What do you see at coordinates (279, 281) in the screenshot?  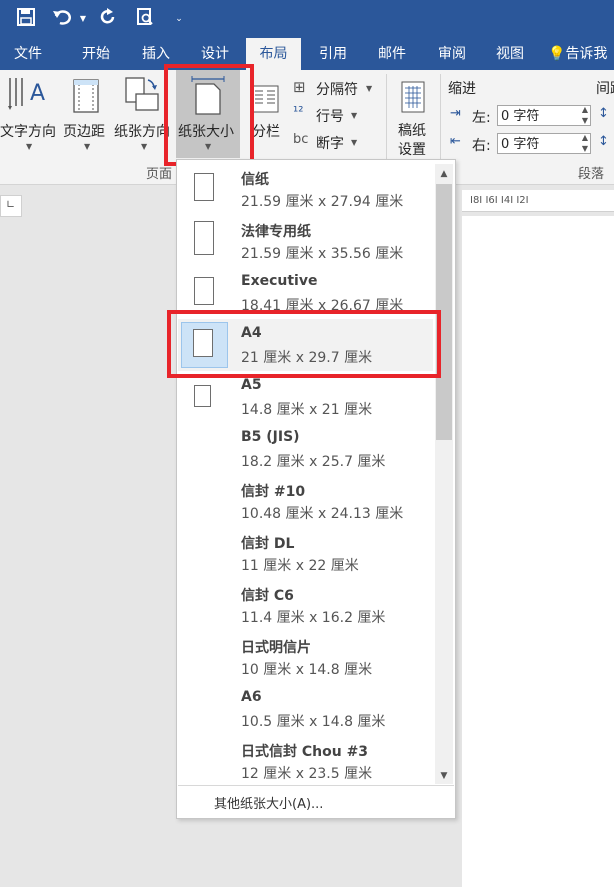 I see `paper-size-name: Executive` at bounding box center [279, 281].